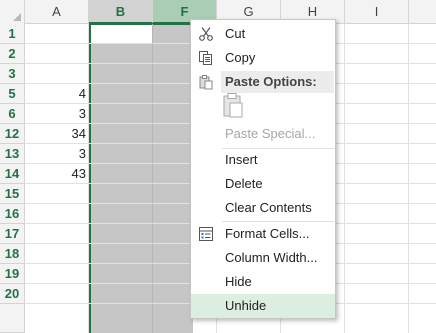  I want to click on select-all-triangle-icon, so click(17, 17).